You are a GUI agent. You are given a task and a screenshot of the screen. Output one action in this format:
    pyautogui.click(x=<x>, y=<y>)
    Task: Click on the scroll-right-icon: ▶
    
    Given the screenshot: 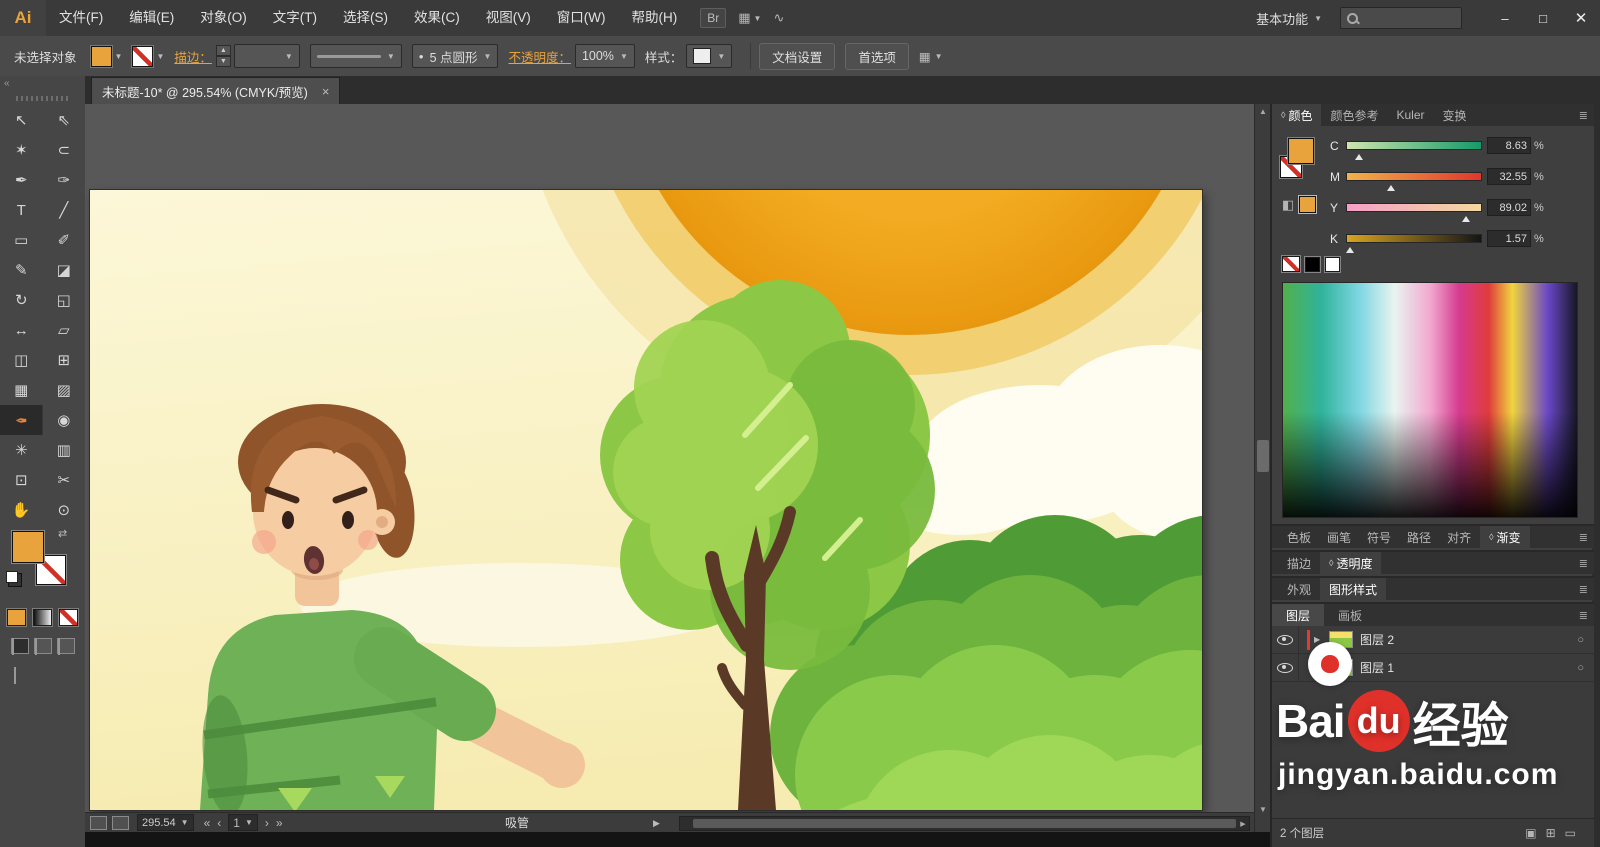 What is the action you would take?
    pyautogui.click(x=1243, y=824)
    